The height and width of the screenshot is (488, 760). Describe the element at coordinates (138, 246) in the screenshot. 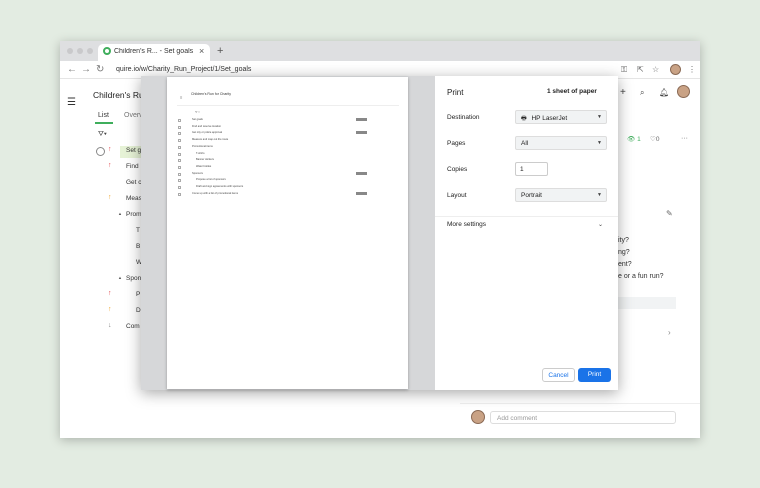

I see `task-item: B` at that location.